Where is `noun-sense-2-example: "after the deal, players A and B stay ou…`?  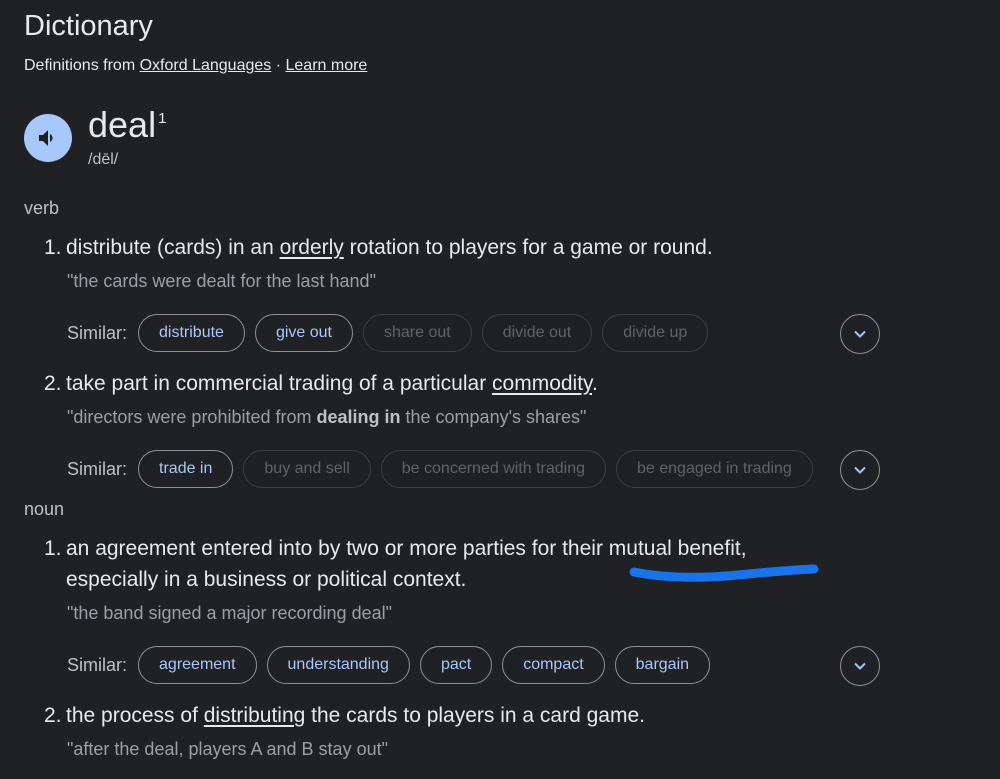
noun-sense-2-example: "after the deal, players A and B stay ou… is located at coordinates (227, 749).